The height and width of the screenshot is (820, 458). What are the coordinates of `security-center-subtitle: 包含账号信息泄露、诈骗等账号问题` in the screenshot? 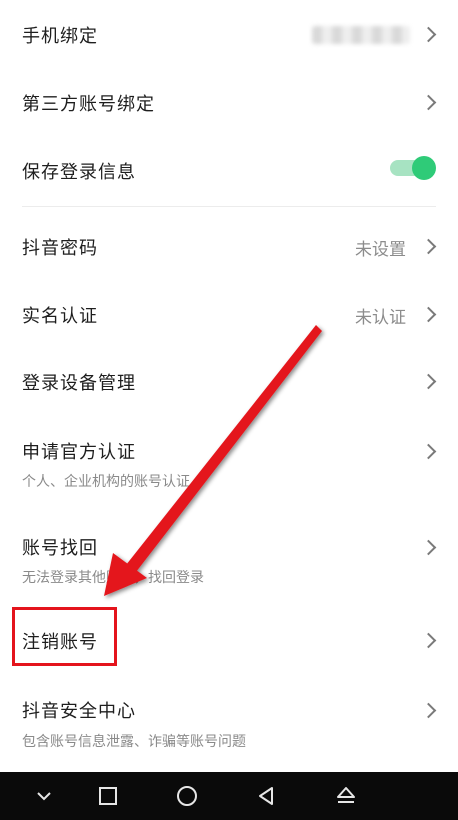 It's located at (134, 742).